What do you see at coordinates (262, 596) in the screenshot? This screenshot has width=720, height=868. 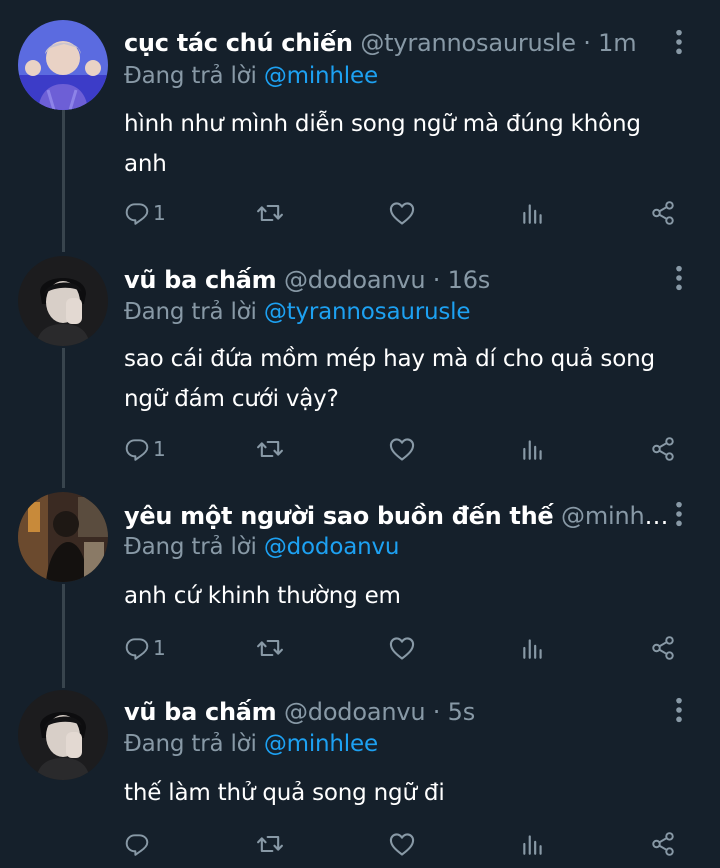 I see `tweet-text-line: anh cứ khinh thường em` at bounding box center [262, 596].